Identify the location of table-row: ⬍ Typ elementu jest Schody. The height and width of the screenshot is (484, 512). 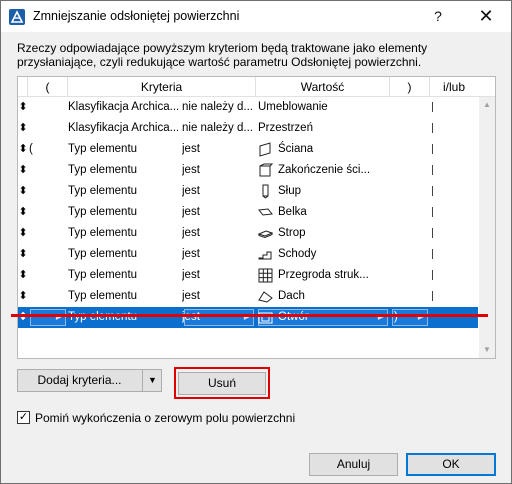
(248, 254).